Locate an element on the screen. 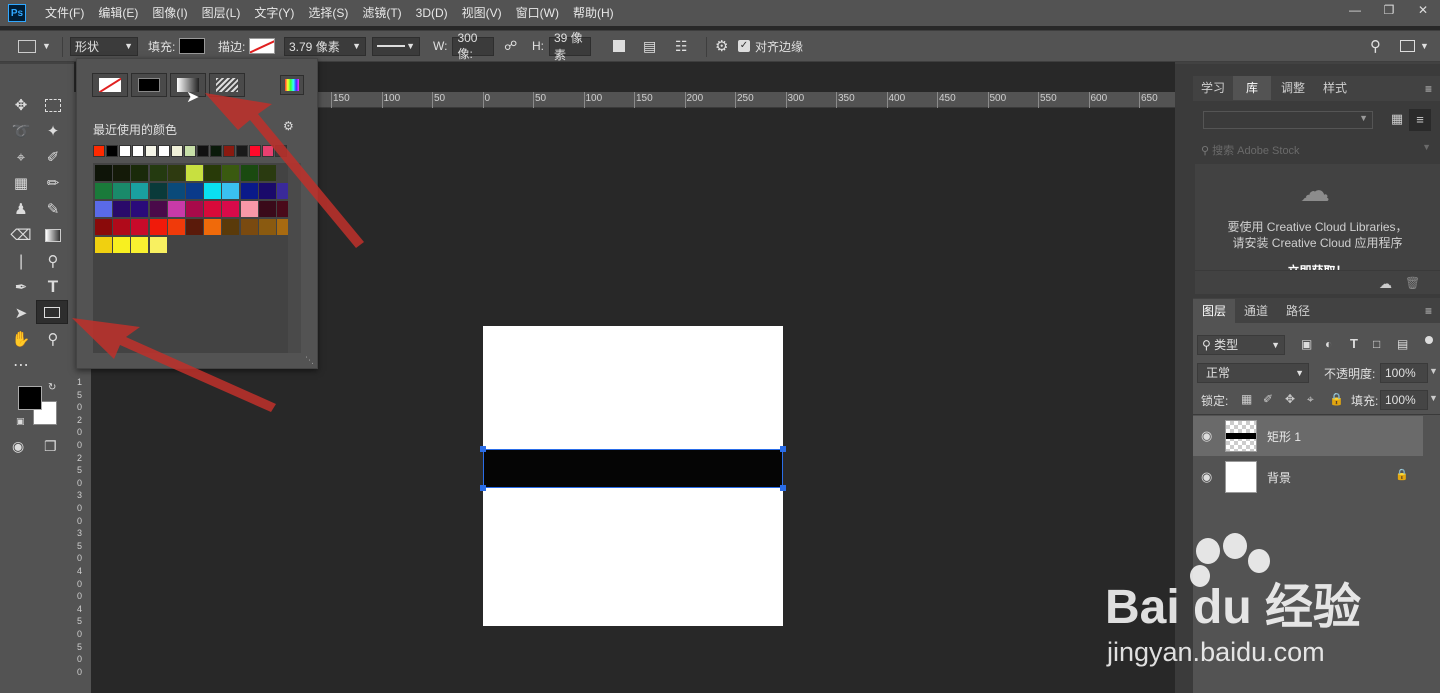  paw-icon is located at coordinates (1230, 560).